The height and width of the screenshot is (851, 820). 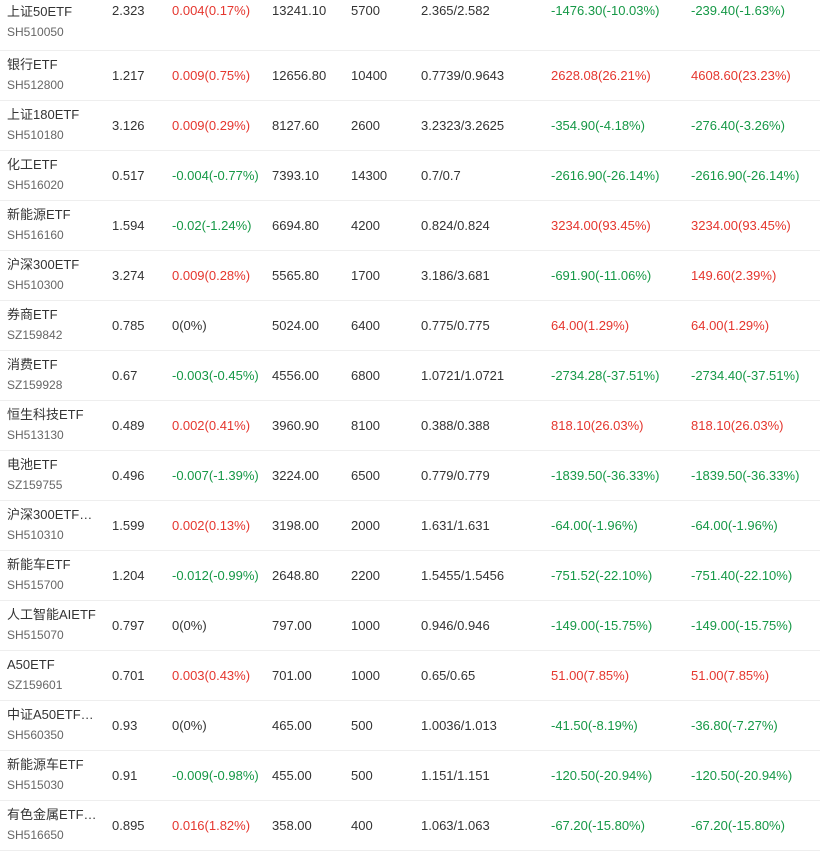 I want to click on shares-cell: 1700, so click(x=386, y=275).